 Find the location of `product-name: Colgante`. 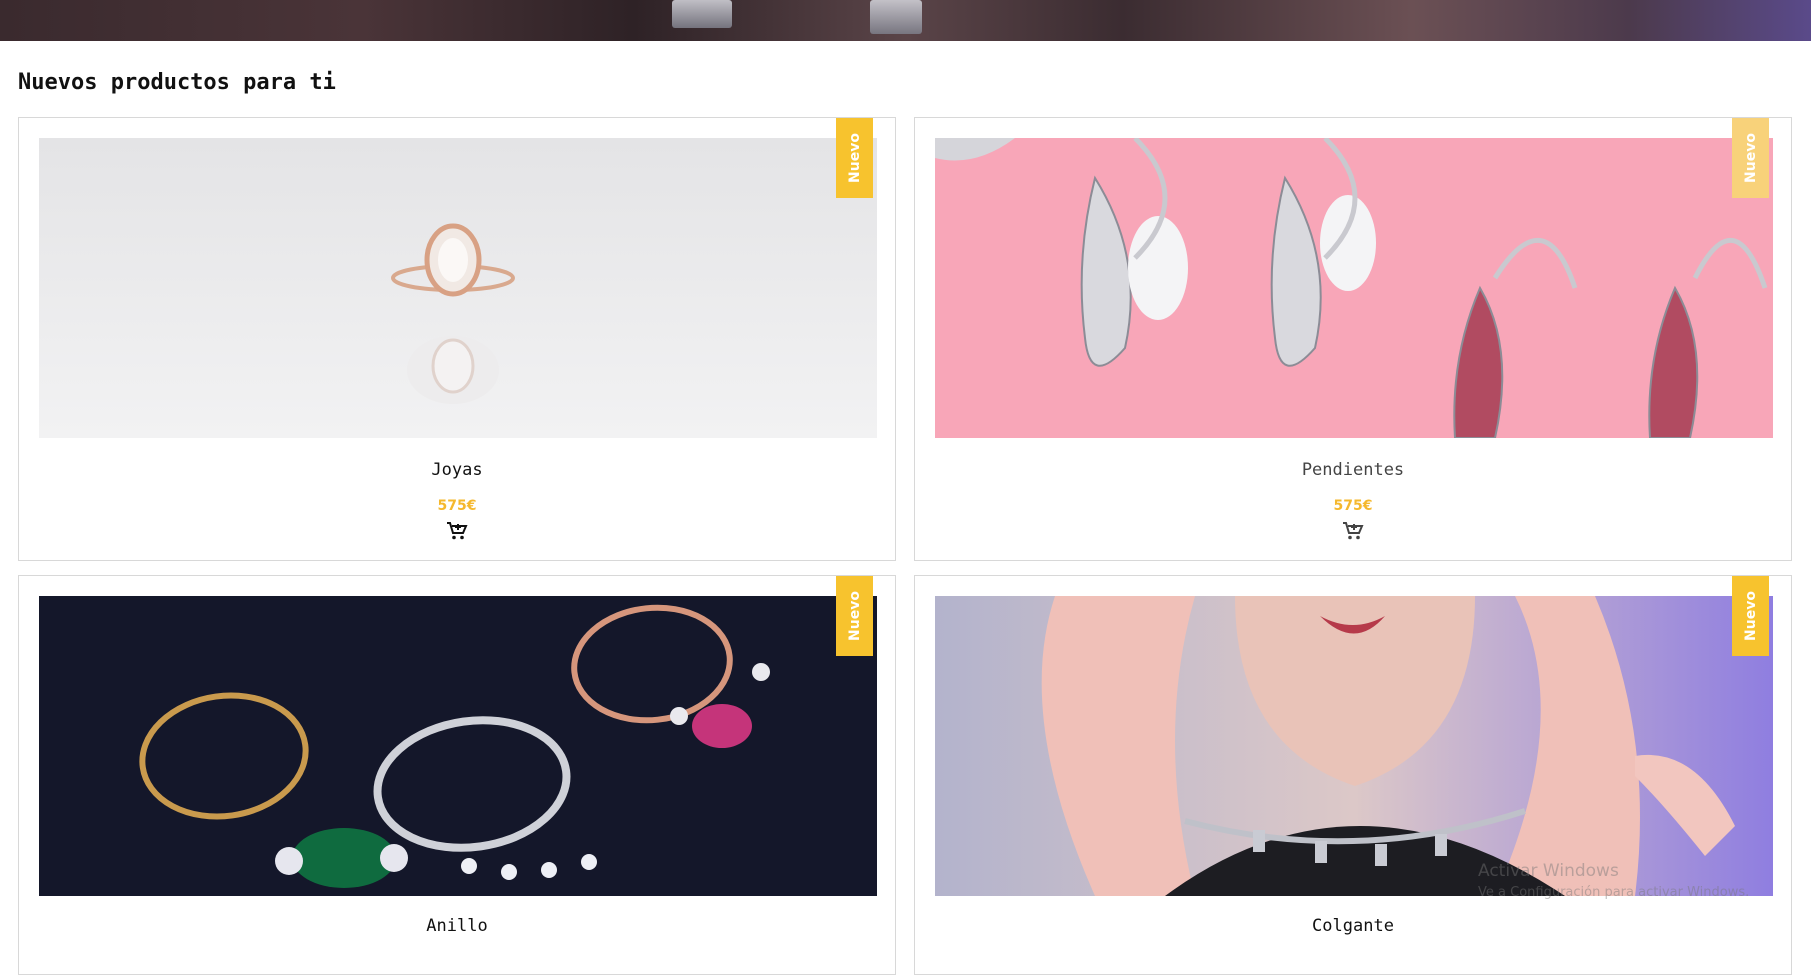

product-name: Colgante is located at coordinates (1353, 926).